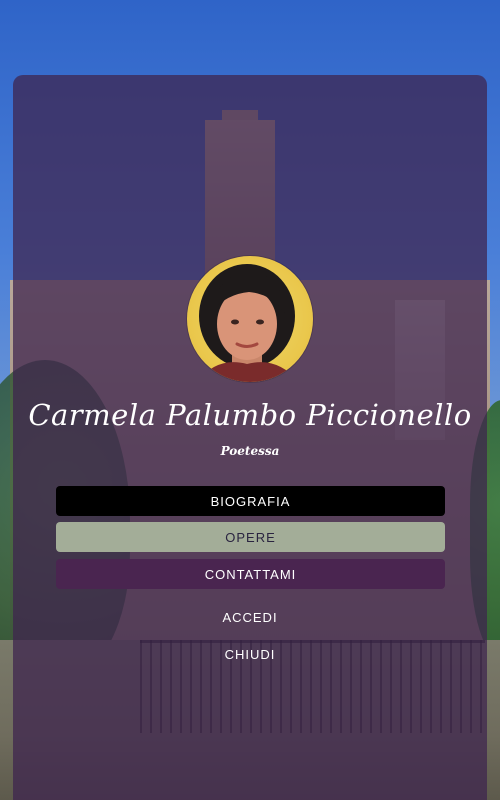  What do you see at coordinates (250, 654) in the screenshot?
I see `chiudi-link: CHIUDI` at bounding box center [250, 654].